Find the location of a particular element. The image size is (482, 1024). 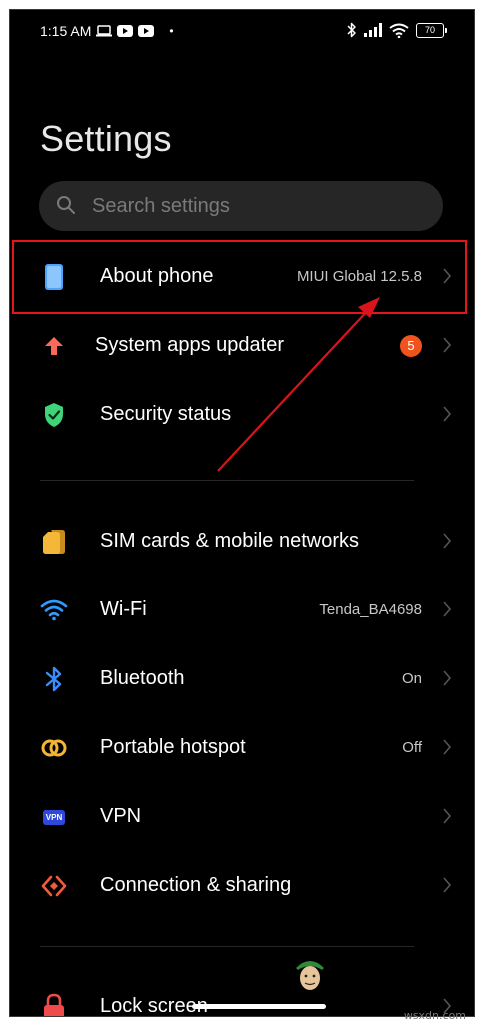

settings-item-sim-cards: SIM cards & mobile networks is located at coordinates (242, 542).